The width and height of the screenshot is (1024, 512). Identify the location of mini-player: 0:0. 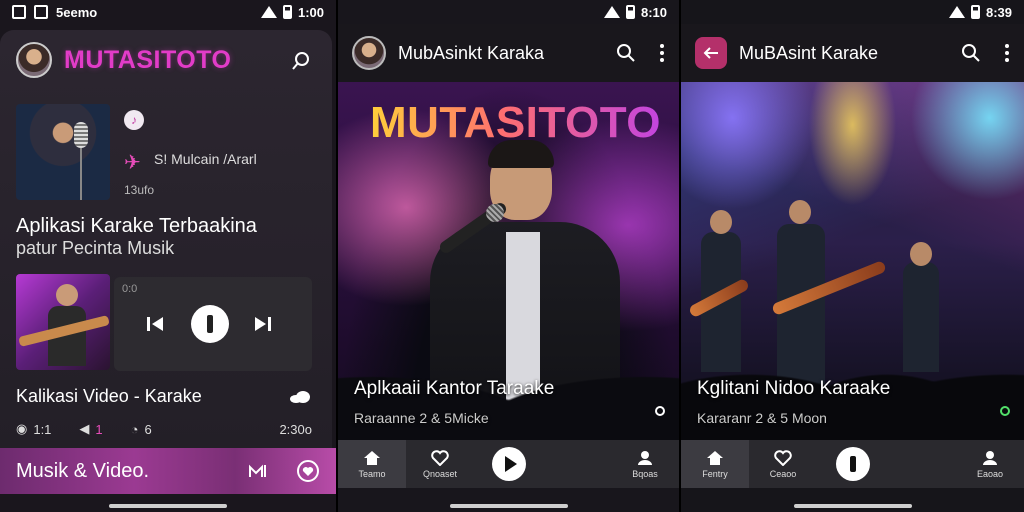
(213, 324).